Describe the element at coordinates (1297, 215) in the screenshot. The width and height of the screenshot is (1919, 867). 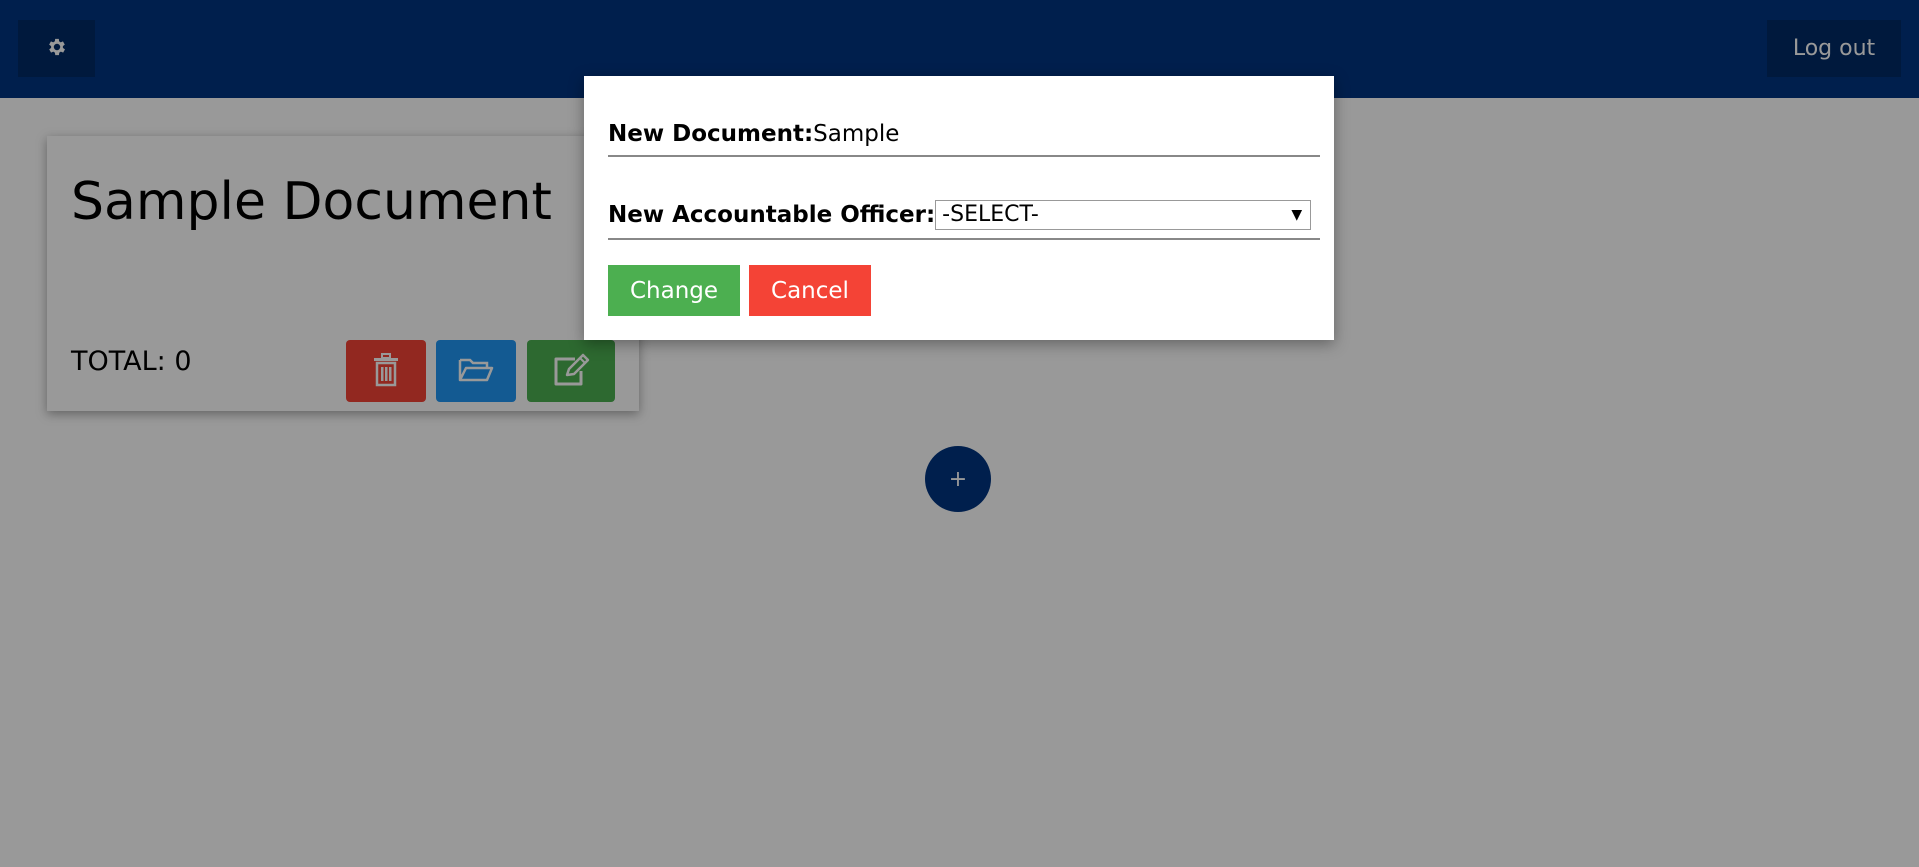
I see `chevron-down-icon: ▼` at that location.